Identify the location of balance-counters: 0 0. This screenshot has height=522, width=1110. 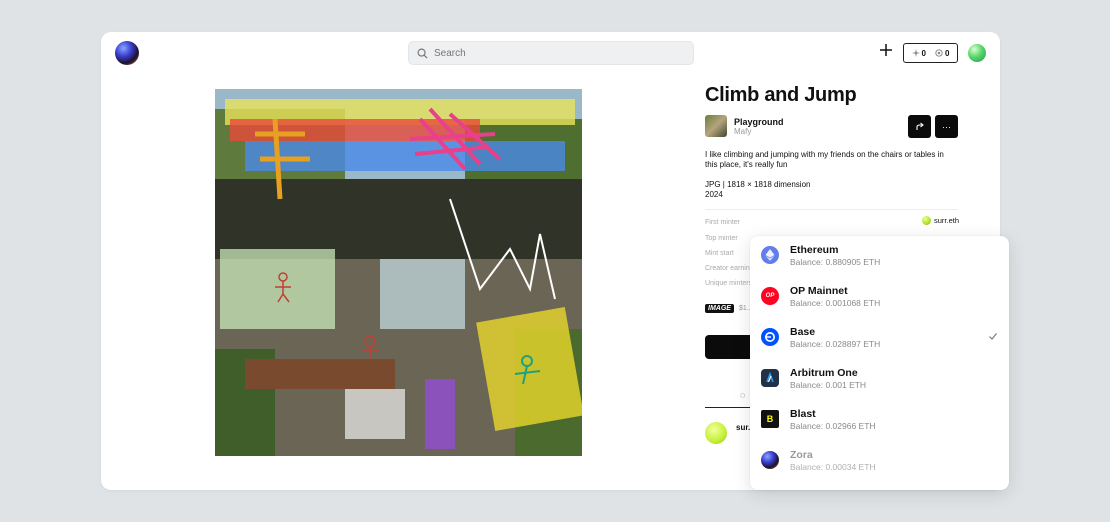
(930, 53).